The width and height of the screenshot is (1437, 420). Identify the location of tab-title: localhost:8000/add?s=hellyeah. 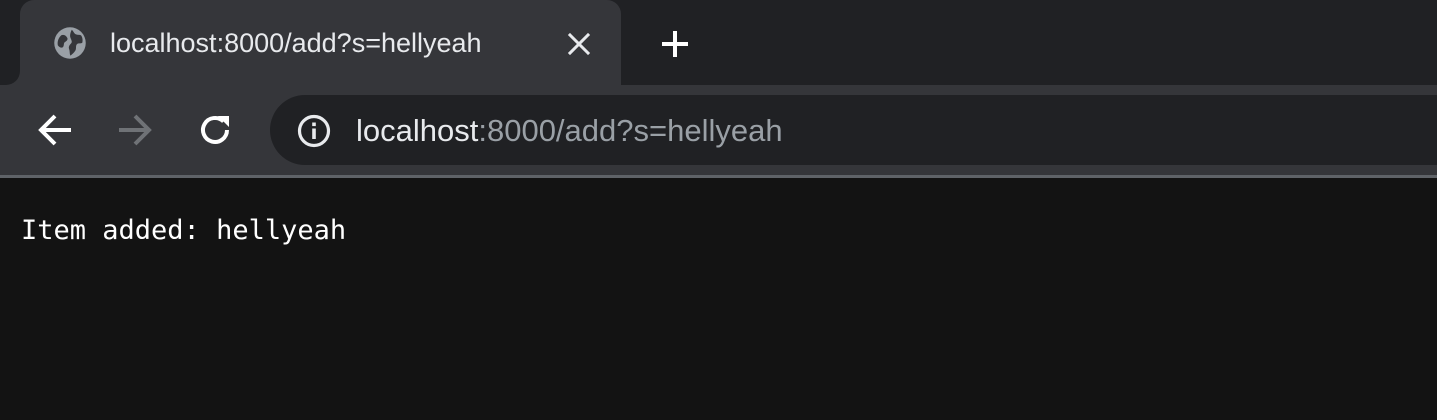
(296, 43).